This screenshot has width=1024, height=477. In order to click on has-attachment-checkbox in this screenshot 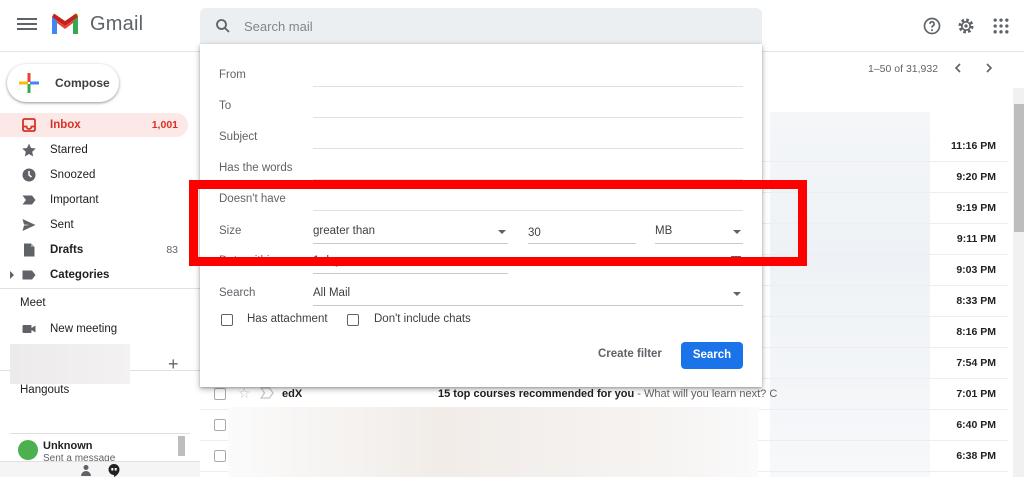, I will do `click(227, 320)`.